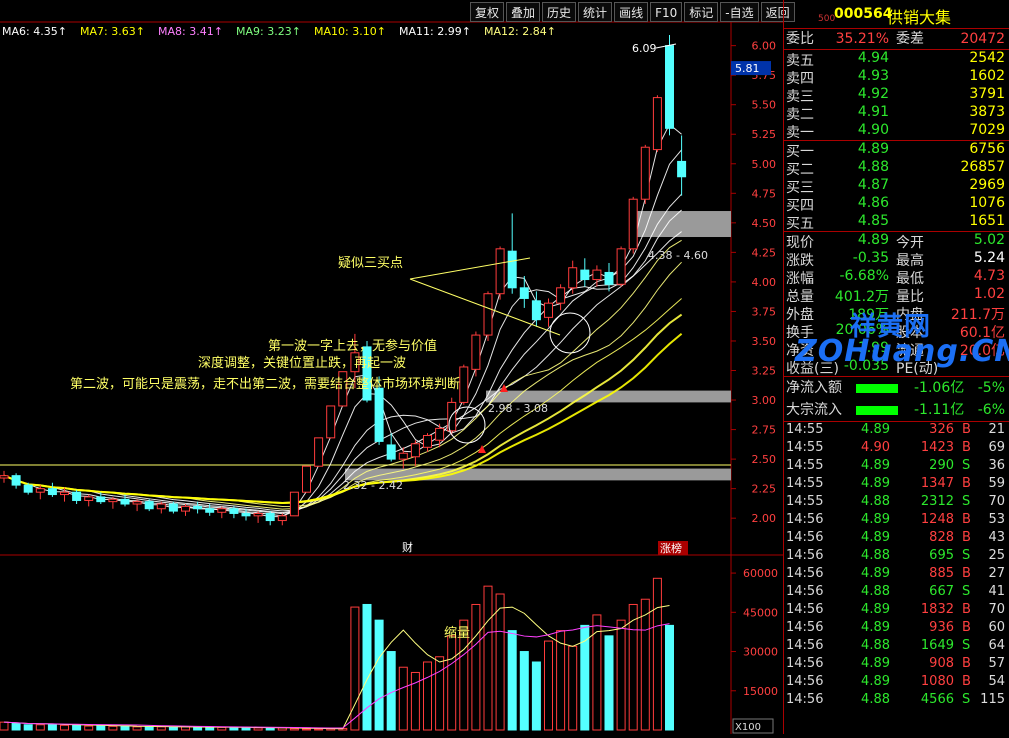  What do you see at coordinates (559, 12) in the screenshot?
I see `history-button: 历史` at bounding box center [559, 12].